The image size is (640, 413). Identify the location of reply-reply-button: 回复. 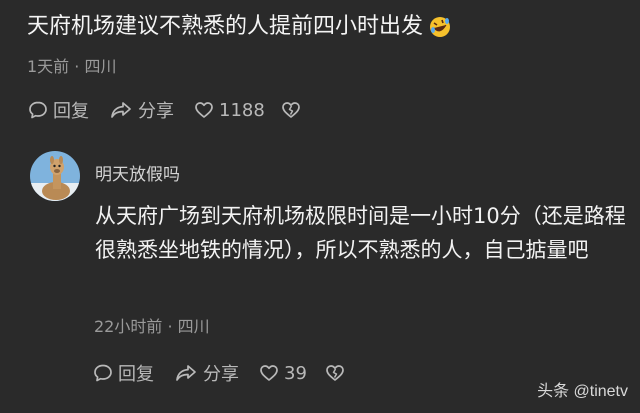
(123, 373).